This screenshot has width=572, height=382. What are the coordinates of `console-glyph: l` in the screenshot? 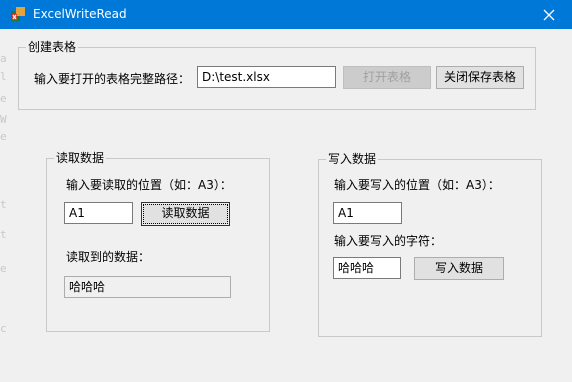 It's located at (3, 76).